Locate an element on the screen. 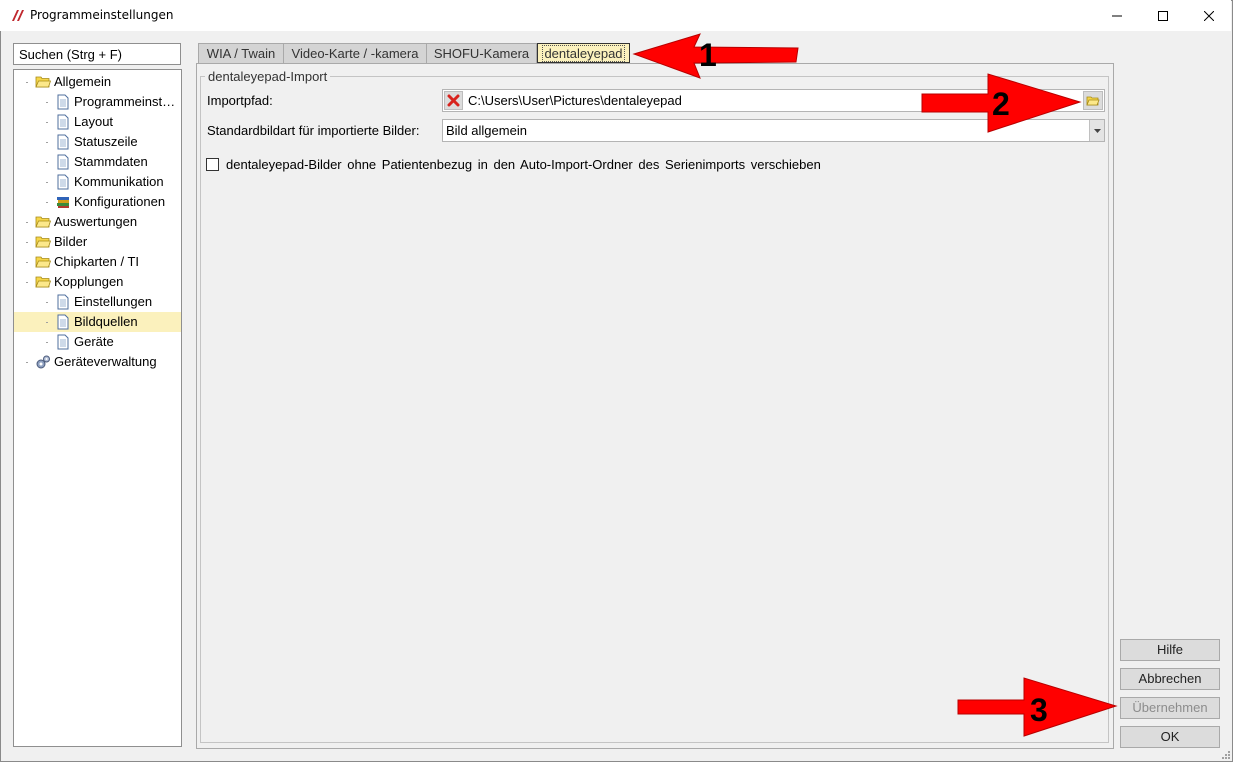 The width and height of the screenshot is (1233, 762). tree-item-label: Geräteverwaltung is located at coordinates (105, 361).